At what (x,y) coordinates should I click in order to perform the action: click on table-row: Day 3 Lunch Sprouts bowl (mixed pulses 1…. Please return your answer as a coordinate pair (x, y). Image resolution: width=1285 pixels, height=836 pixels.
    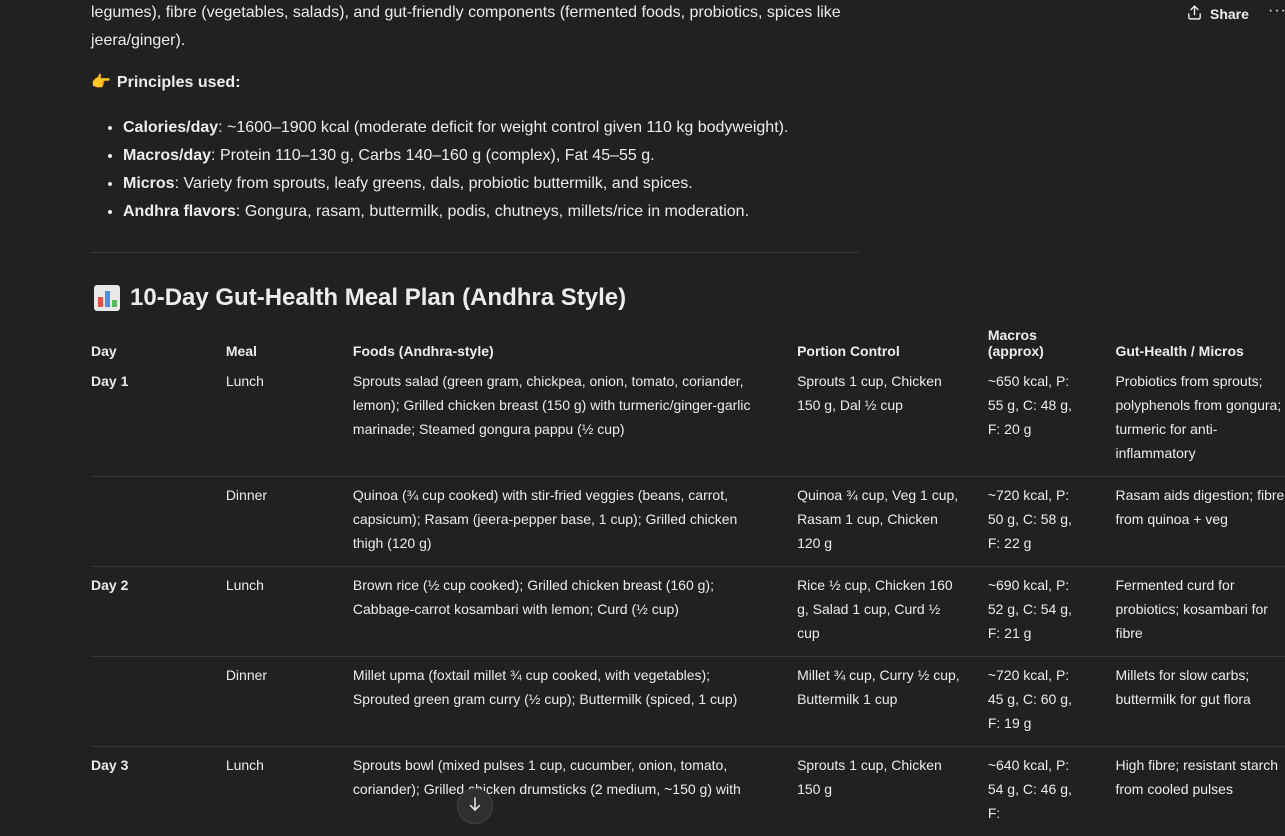
    Looking at the image, I should click on (688, 791).